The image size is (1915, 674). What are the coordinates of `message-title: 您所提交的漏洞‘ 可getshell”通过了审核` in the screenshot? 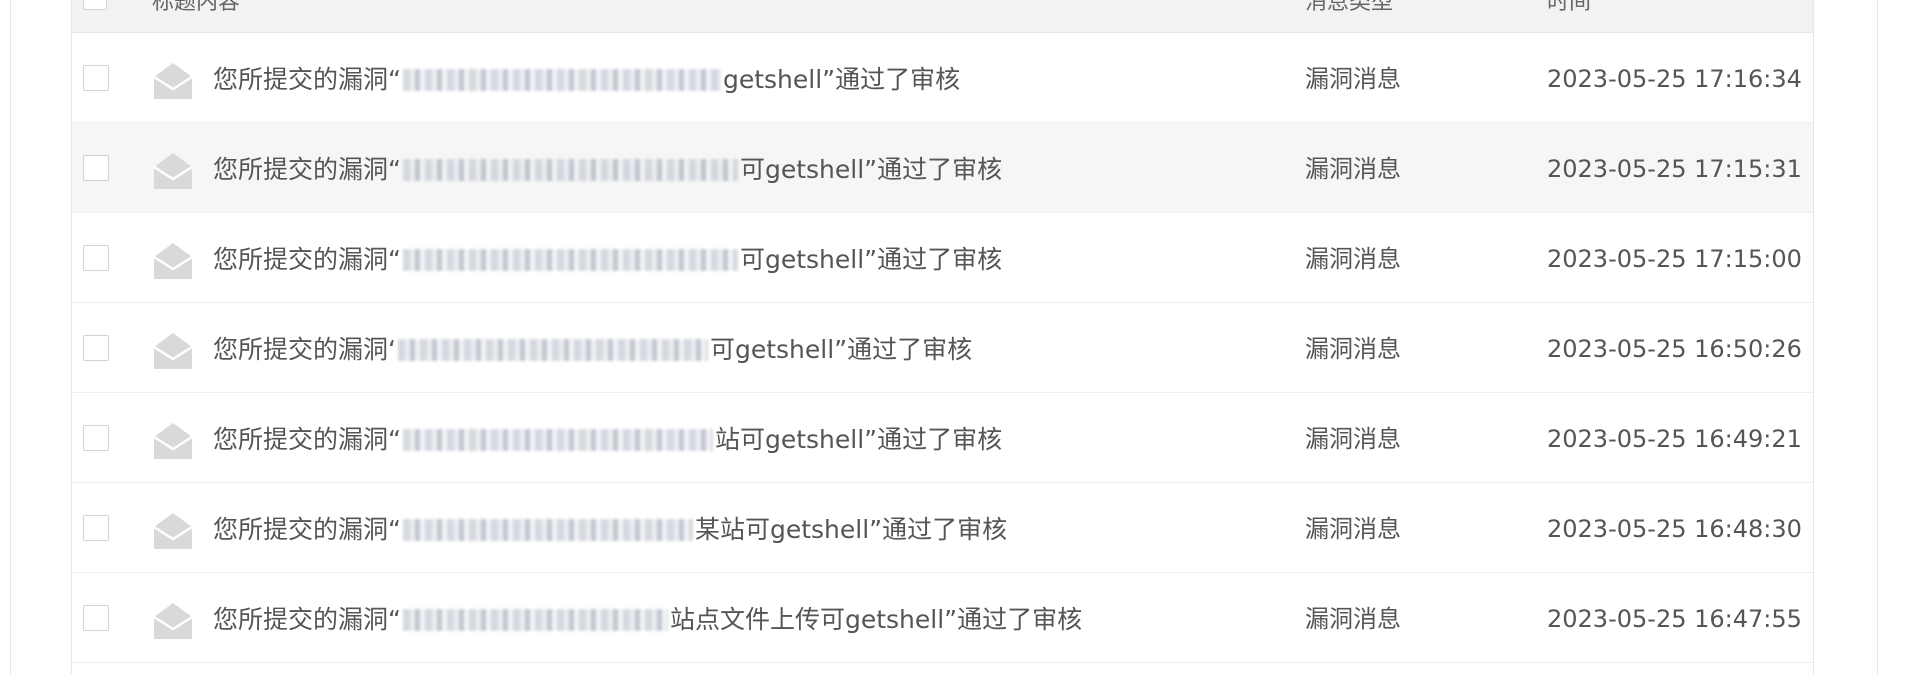 It's located at (592, 350).